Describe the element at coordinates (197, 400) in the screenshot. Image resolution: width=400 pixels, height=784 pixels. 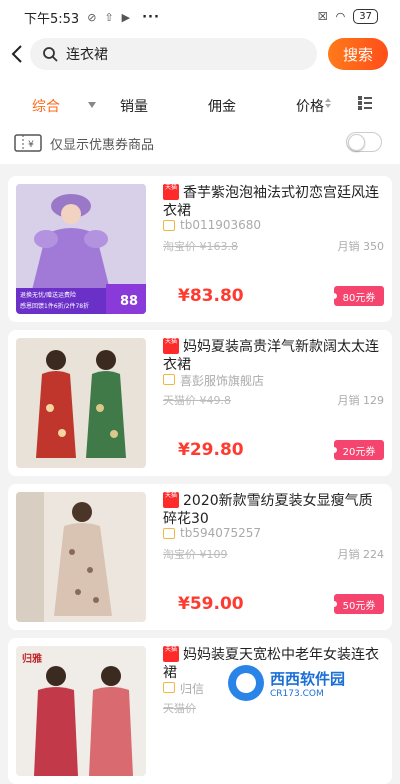
I see `original-price: 天猫价 ¥49.8` at that location.